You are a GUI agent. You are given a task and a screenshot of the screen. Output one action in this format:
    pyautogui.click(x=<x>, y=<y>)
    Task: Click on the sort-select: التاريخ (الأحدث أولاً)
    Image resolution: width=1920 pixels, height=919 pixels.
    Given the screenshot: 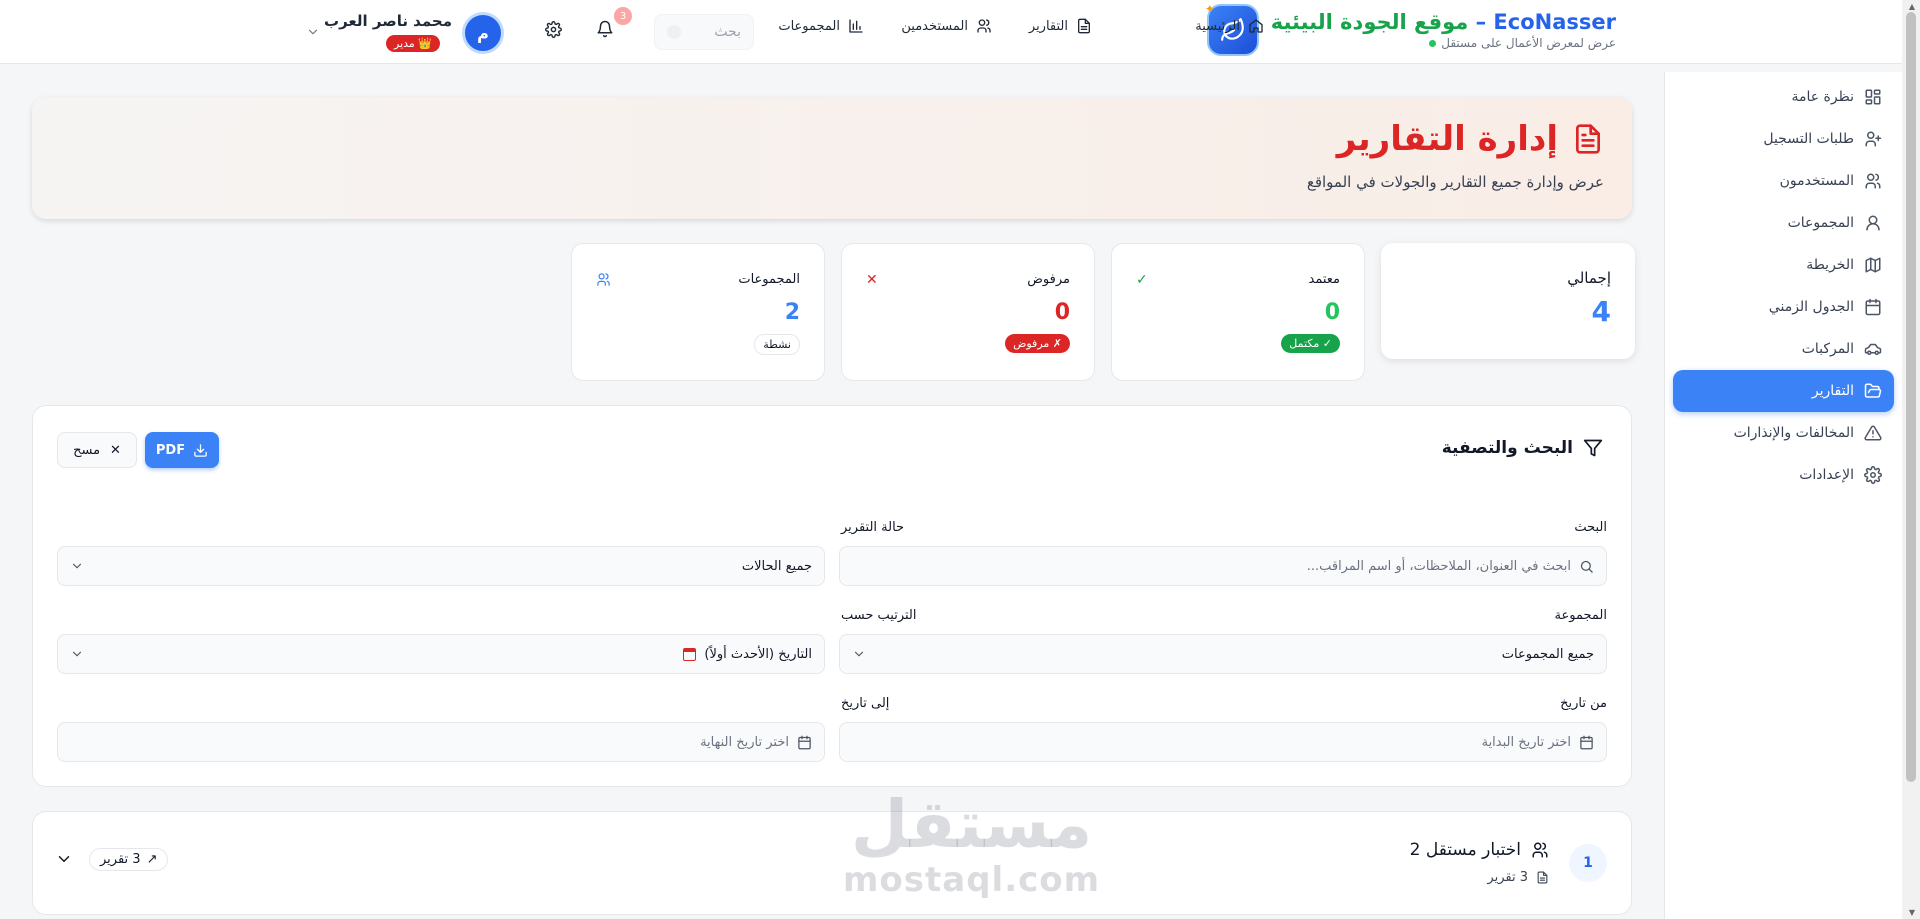 What is the action you would take?
    pyautogui.click(x=441, y=654)
    